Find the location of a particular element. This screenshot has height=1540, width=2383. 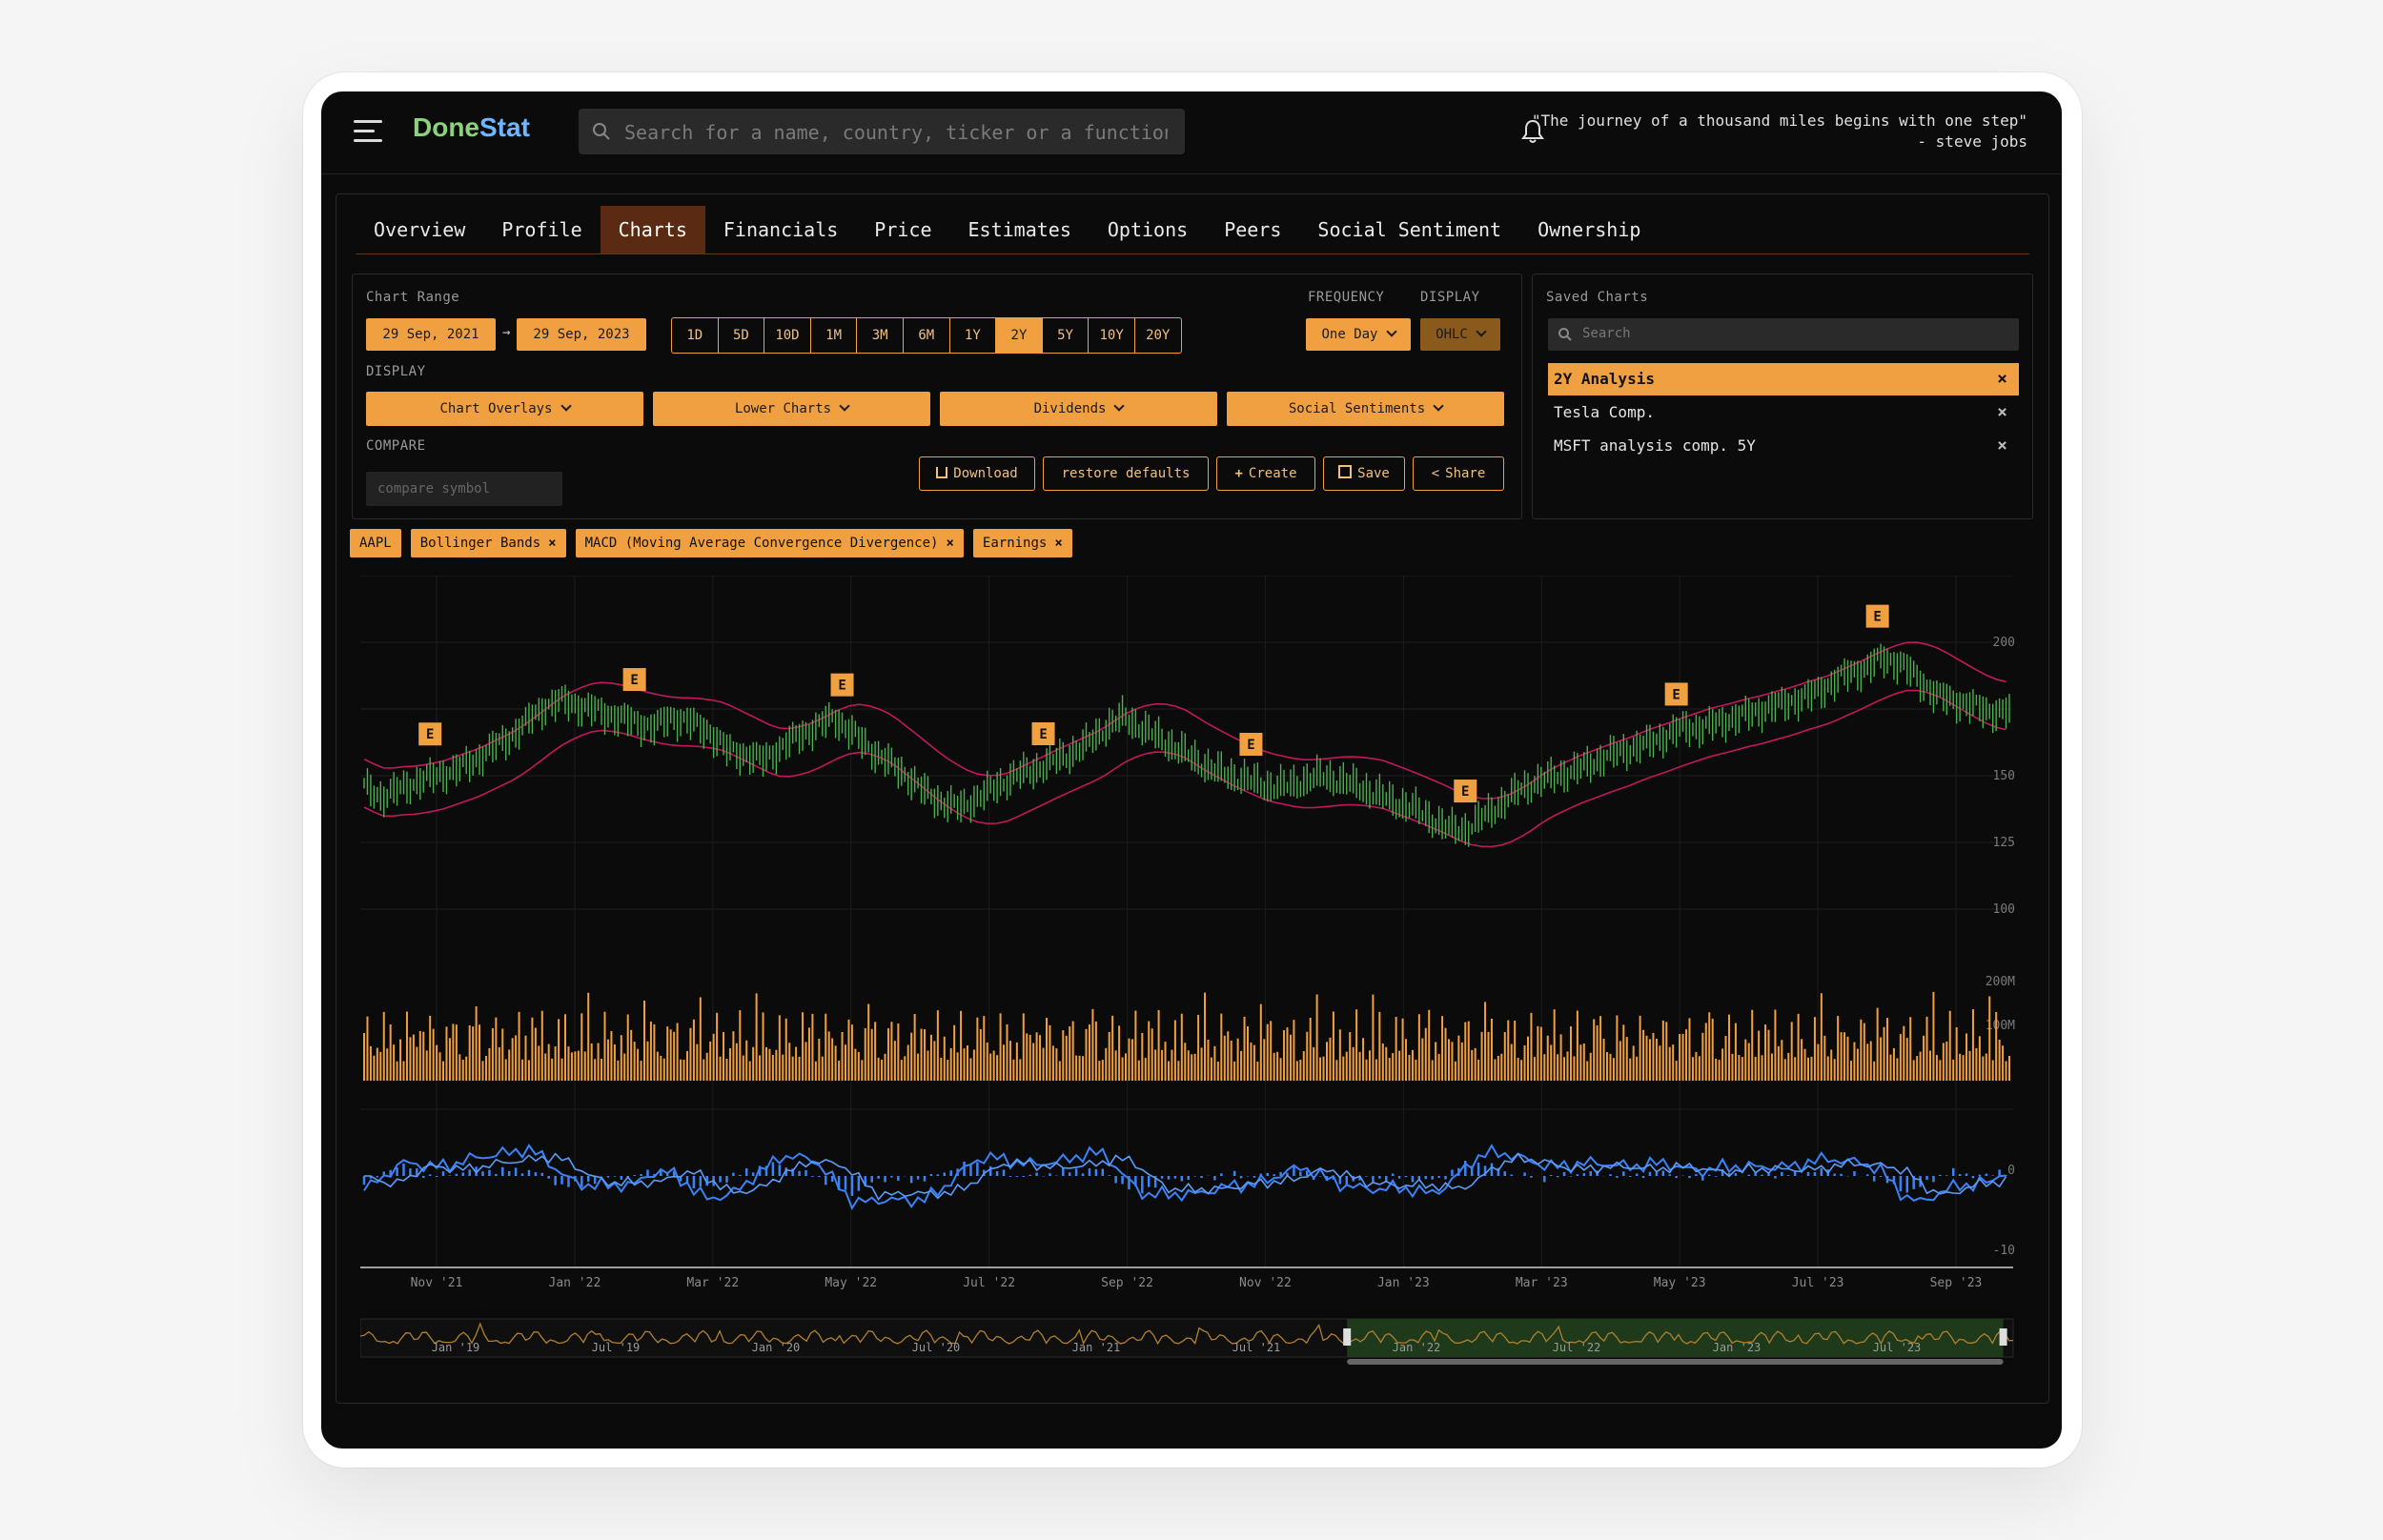

restore-defaults-button: restore defaults is located at coordinates (1126, 473).